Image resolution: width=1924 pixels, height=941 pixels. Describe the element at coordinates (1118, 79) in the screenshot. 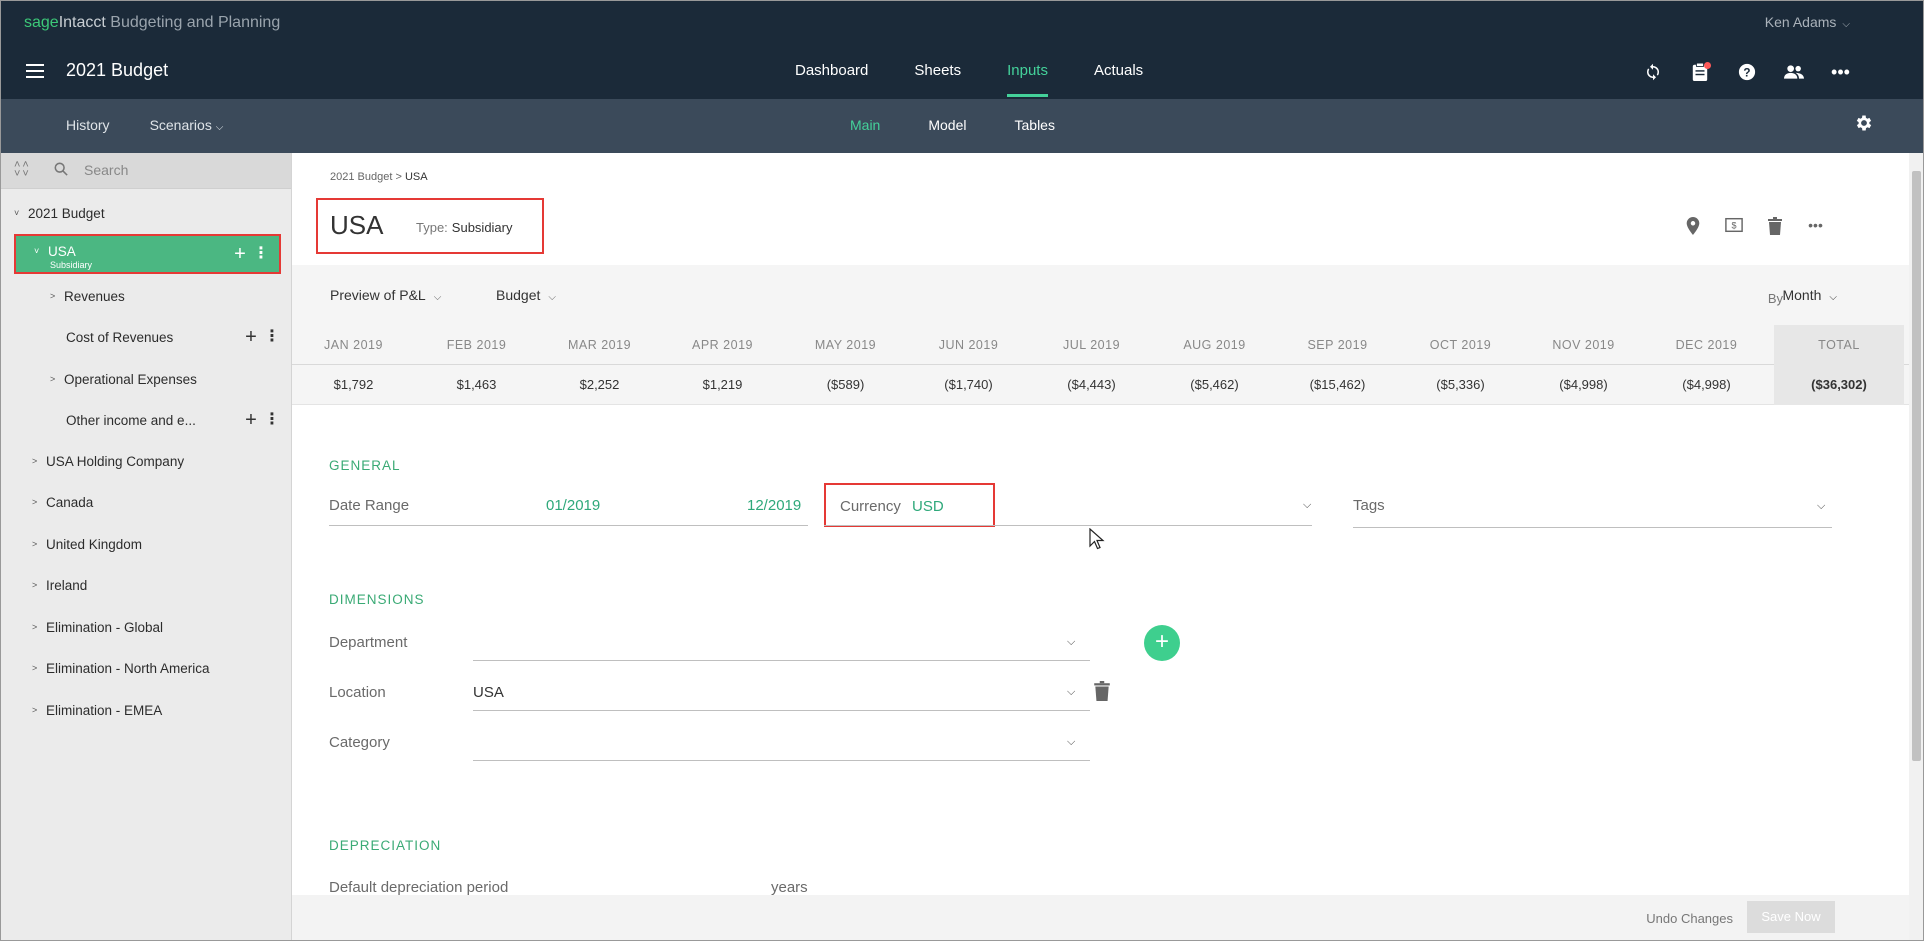

I see `nav-actuals: Actuals` at that location.